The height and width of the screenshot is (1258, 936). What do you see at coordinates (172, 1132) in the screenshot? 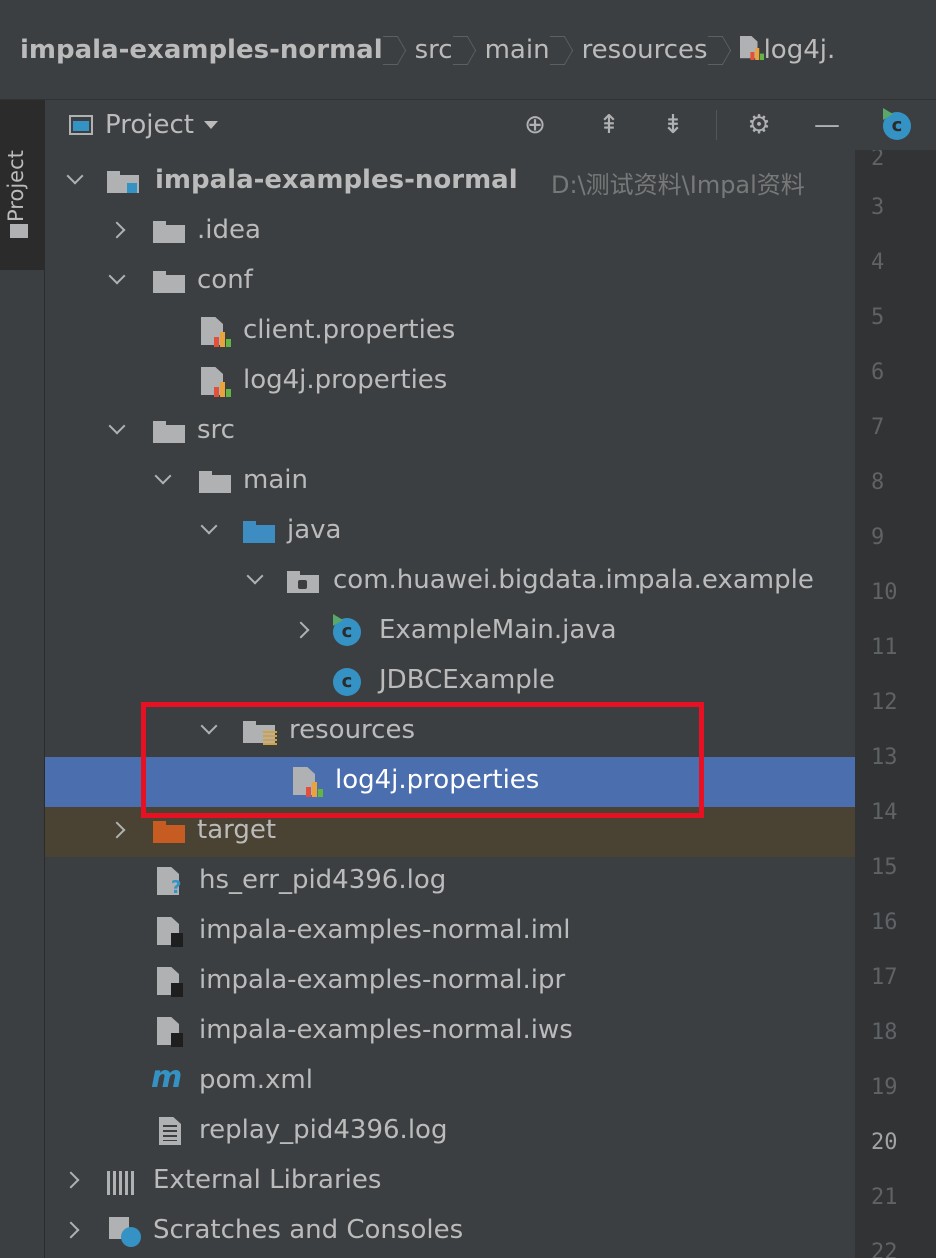
I see `text-file-icon` at bounding box center [172, 1132].